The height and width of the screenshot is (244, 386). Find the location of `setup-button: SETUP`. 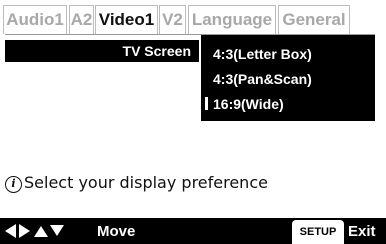

setup-button: SETUP is located at coordinates (318, 232).